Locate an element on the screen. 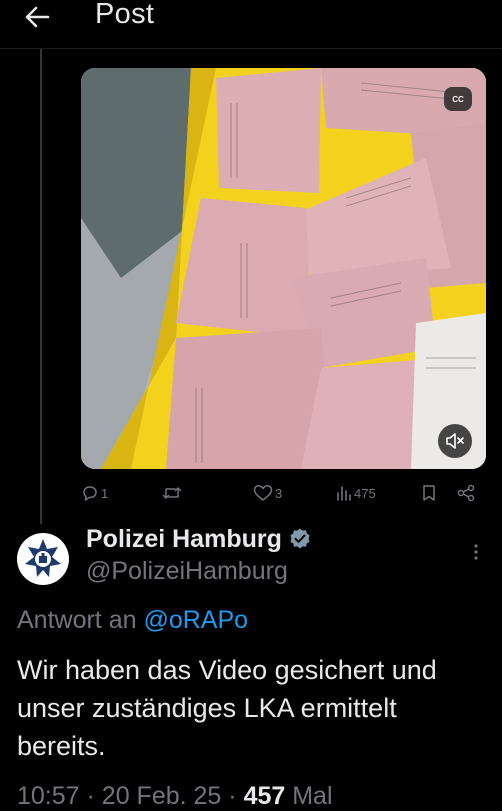 This screenshot has width=502, height=811. reply-context: Antwort an @oRAPo is located at coordinates (132, 620).